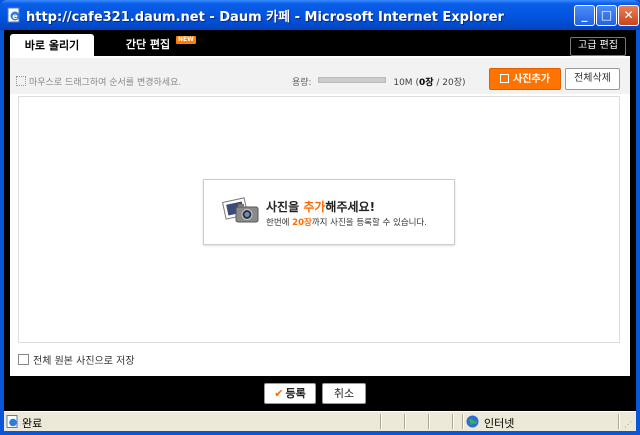  What do you see at coordinates (302, 83) in the screenshot?
I see `capacity-label: 용량:` at bounding box center [302, 83].